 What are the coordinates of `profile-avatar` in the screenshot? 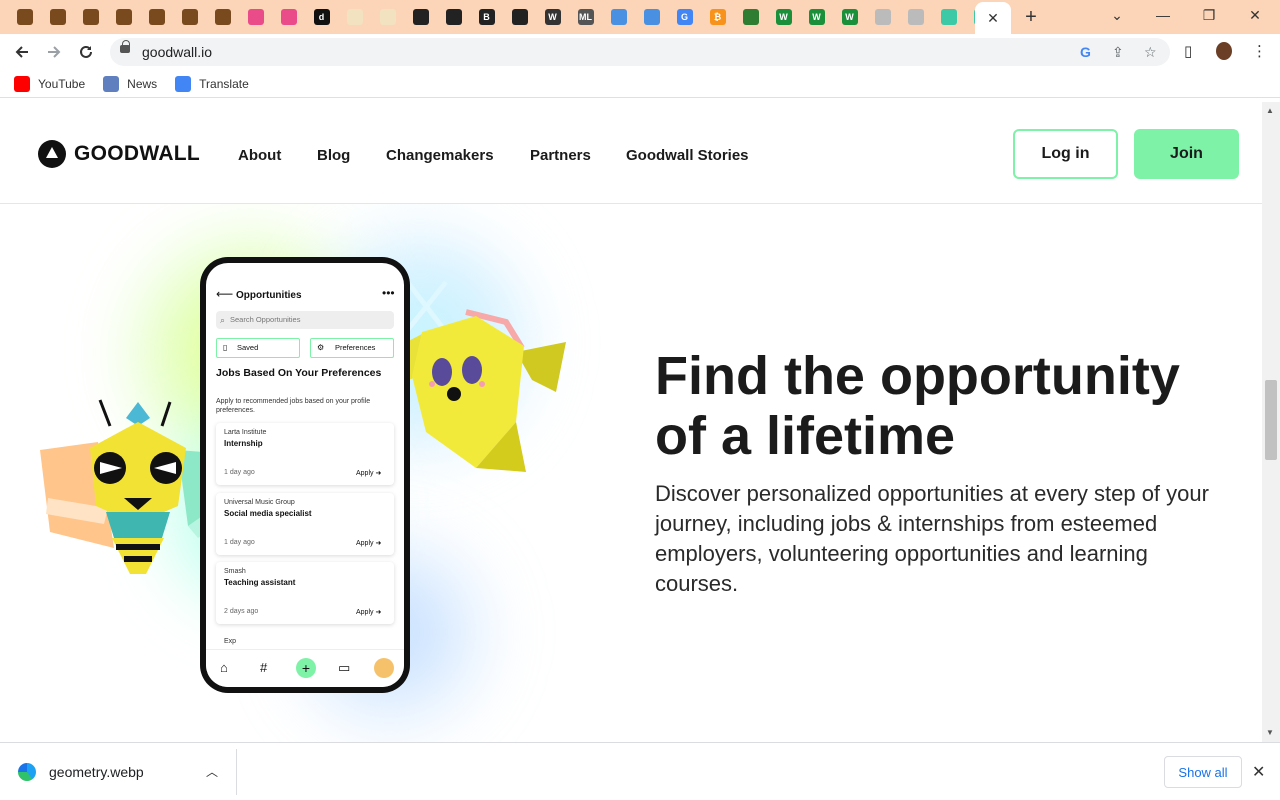 It's located at (1224, 51).